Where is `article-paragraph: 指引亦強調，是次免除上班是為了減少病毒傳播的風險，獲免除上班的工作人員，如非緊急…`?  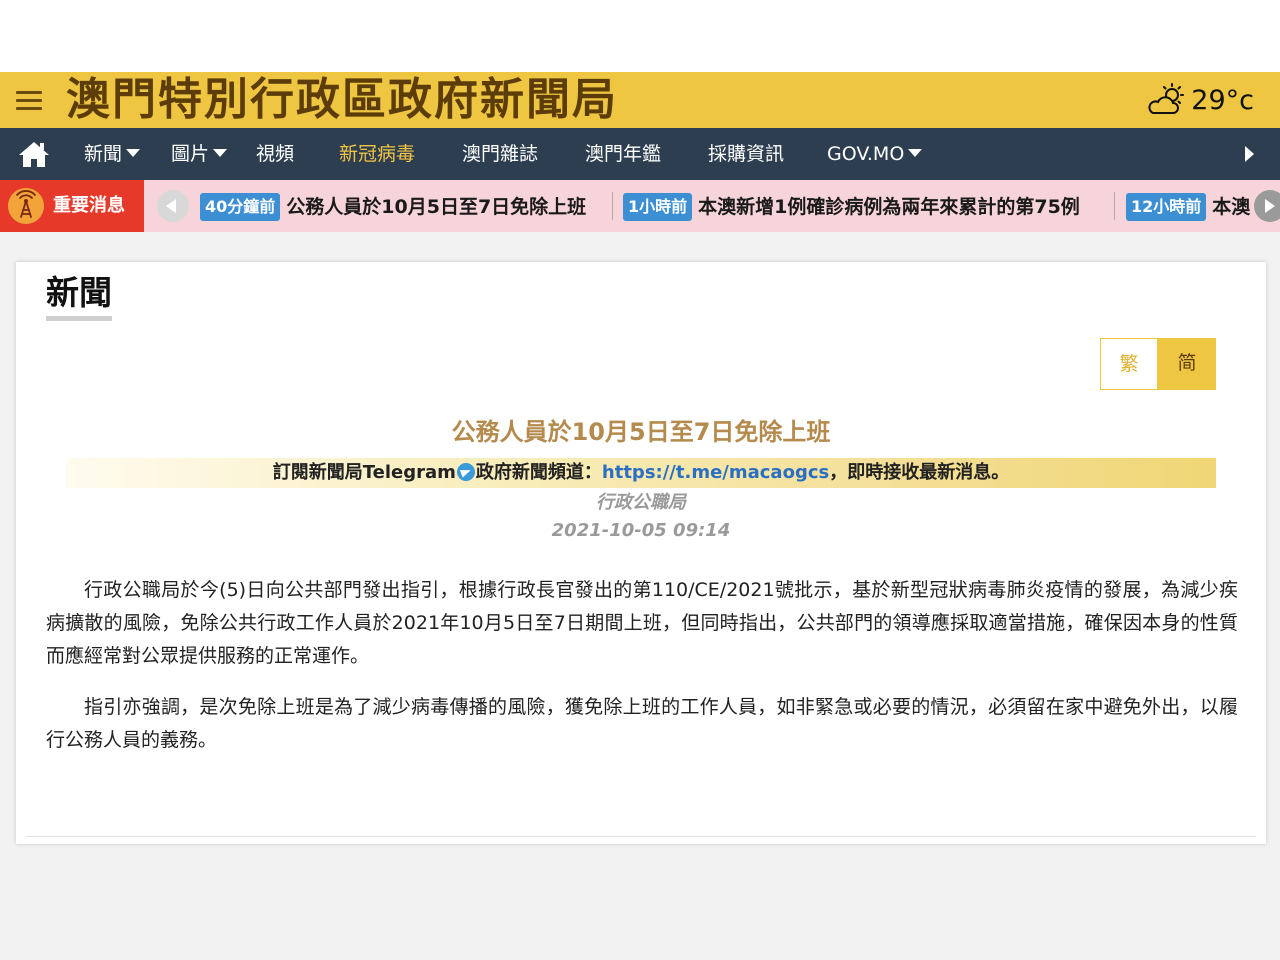
article-paragraph: 指引亦強調，是次免除上班是為了減少病毒傳播的風險，獲免除上班的工作人員，如非緊急… is located at coordinates (642, 723).